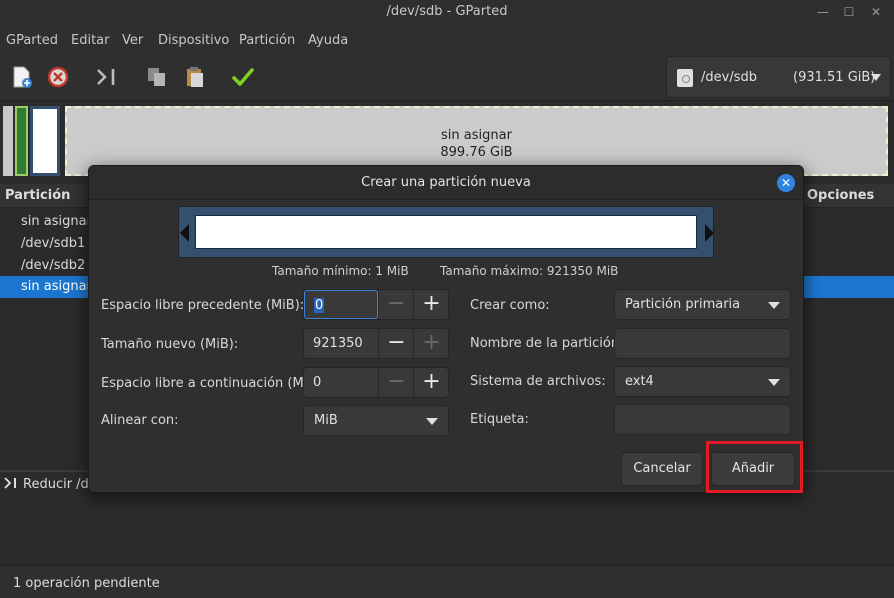 The width and height of the screenshot is (894, 598). Describe the element at coordinates (58, 77) in the screenshot. I see `delete-icon` at that location.